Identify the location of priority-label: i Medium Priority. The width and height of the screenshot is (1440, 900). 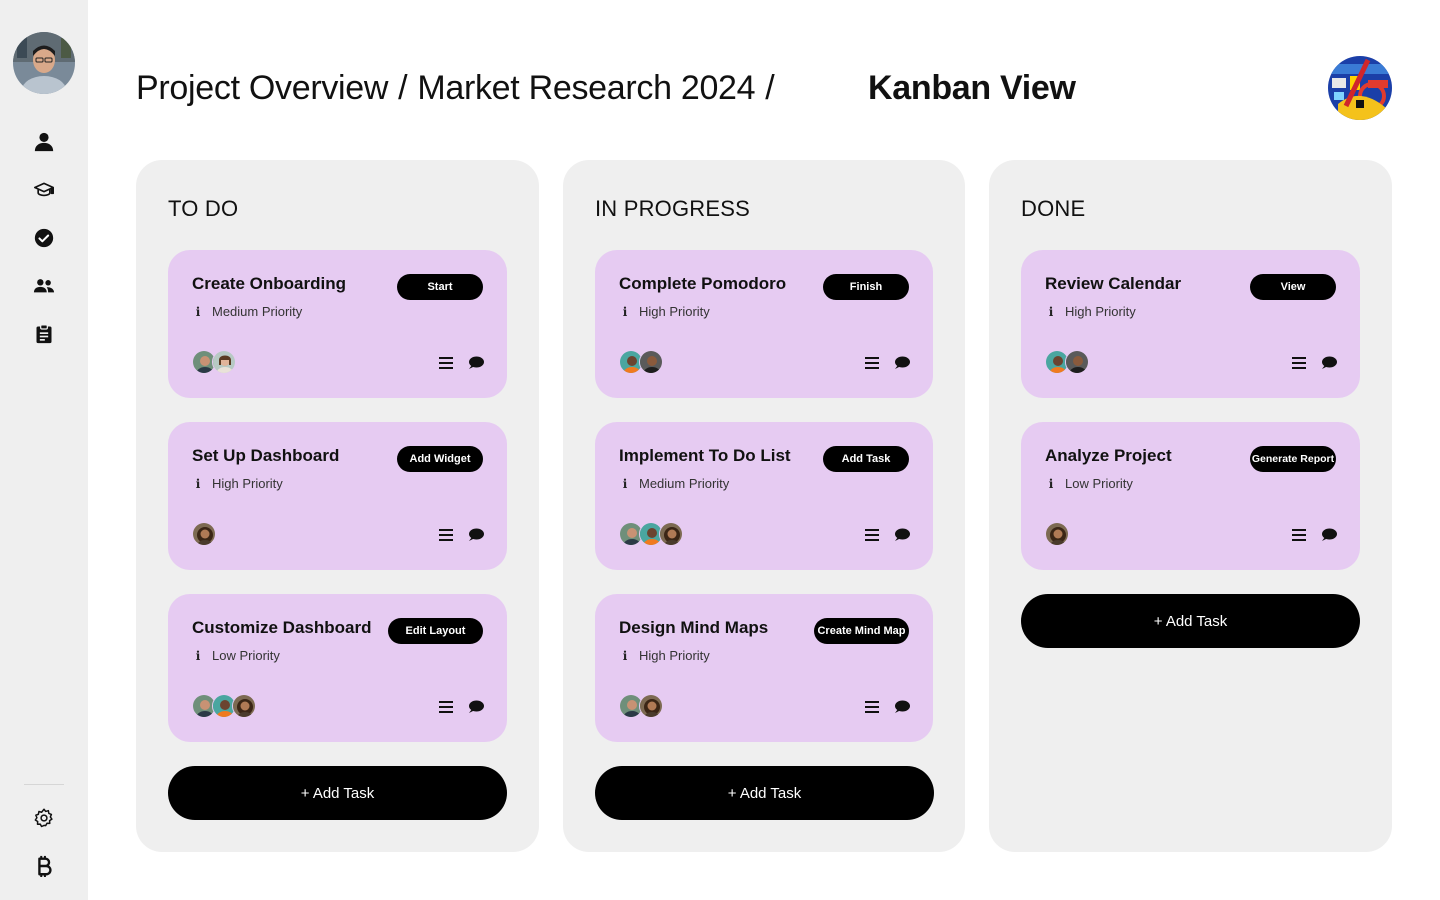
(247, 311).